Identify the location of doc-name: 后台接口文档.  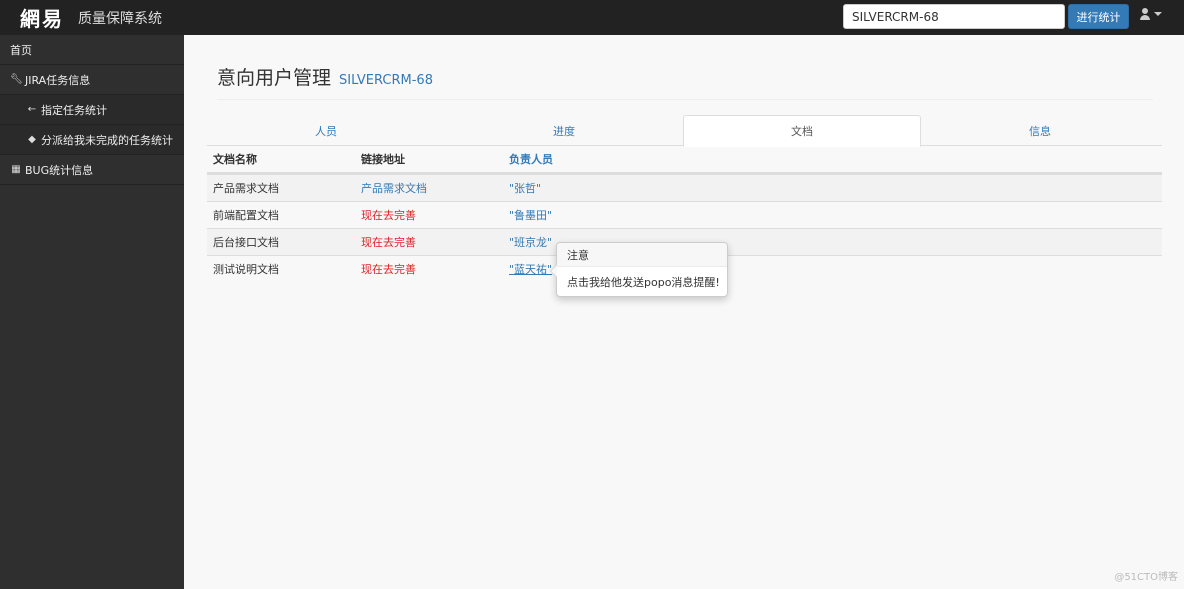
(246, 242).